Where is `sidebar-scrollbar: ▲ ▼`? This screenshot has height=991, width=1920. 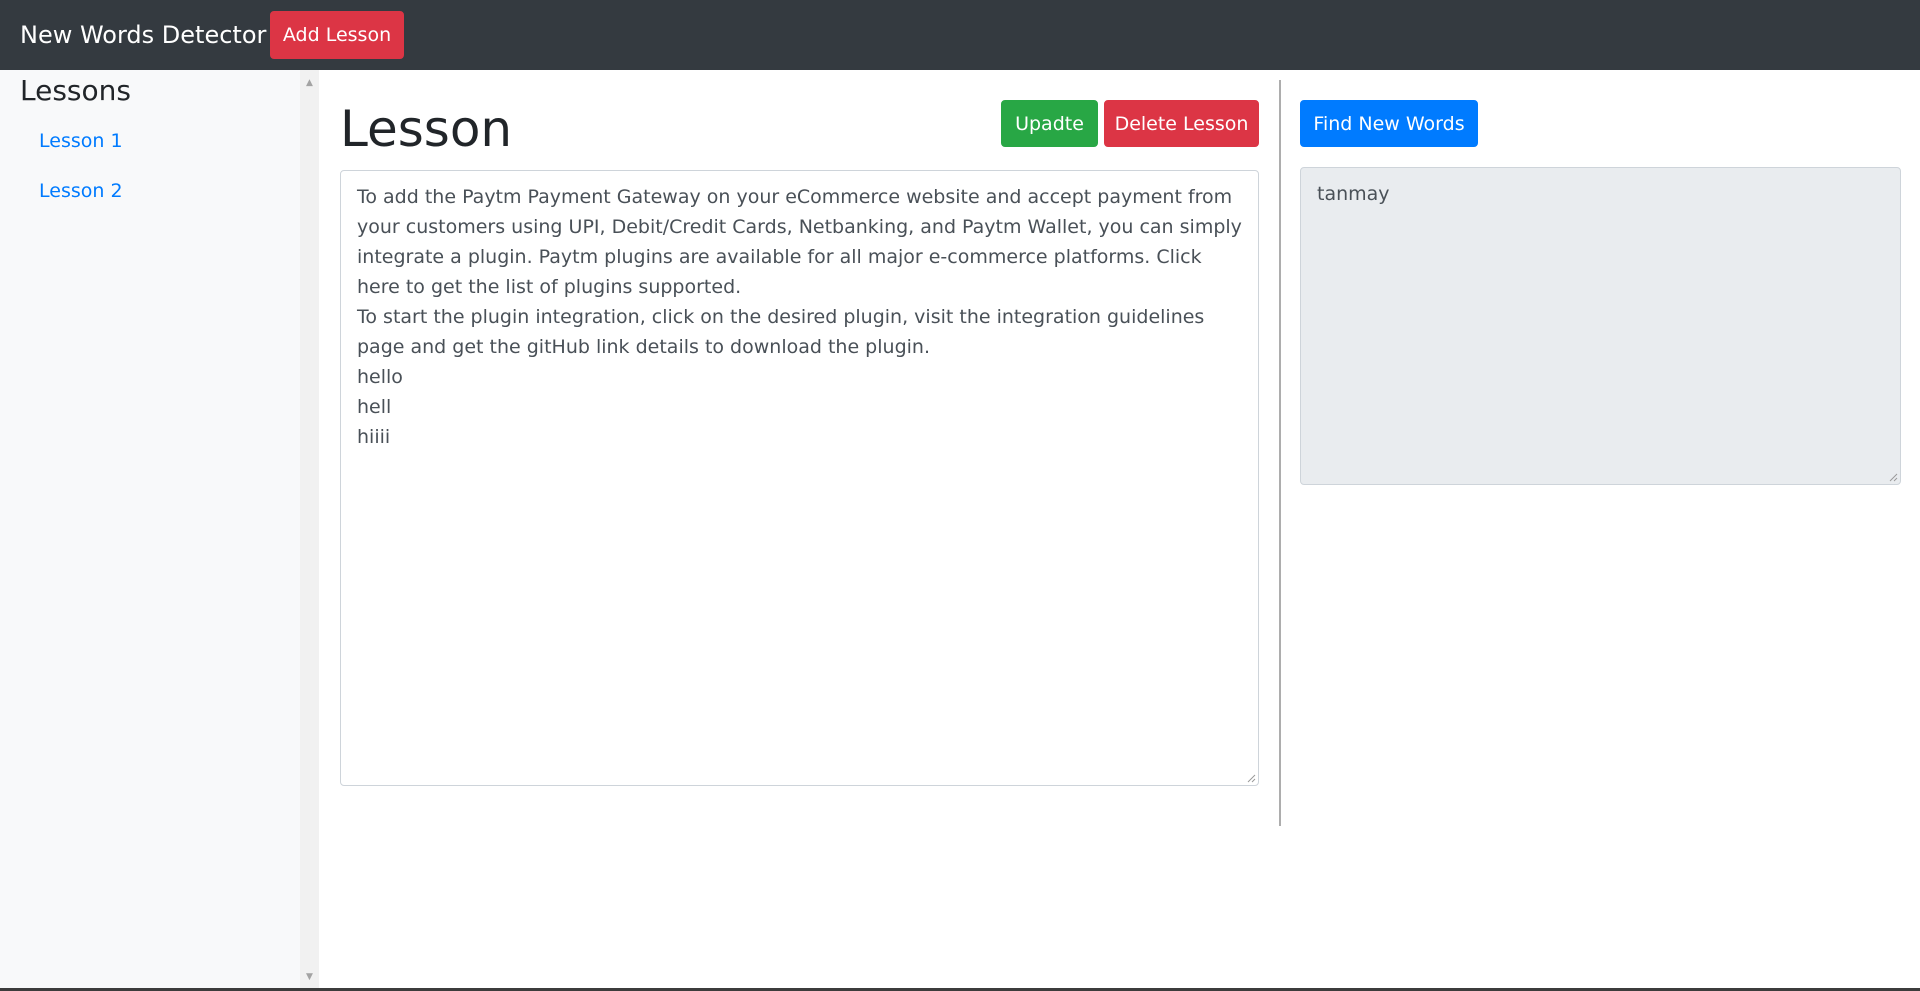
sidebar-scrollbar: ▲ ▼ is located at coordinates (309, 529).